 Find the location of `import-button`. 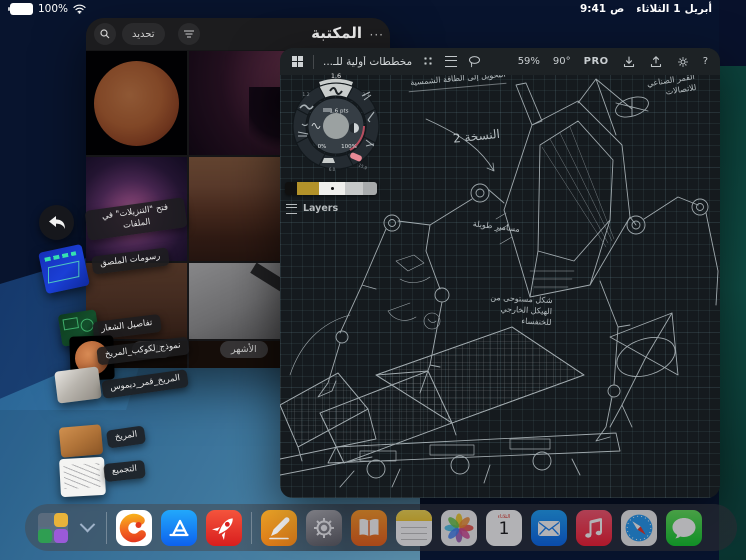

import-button is located at coordinates (629, 62).